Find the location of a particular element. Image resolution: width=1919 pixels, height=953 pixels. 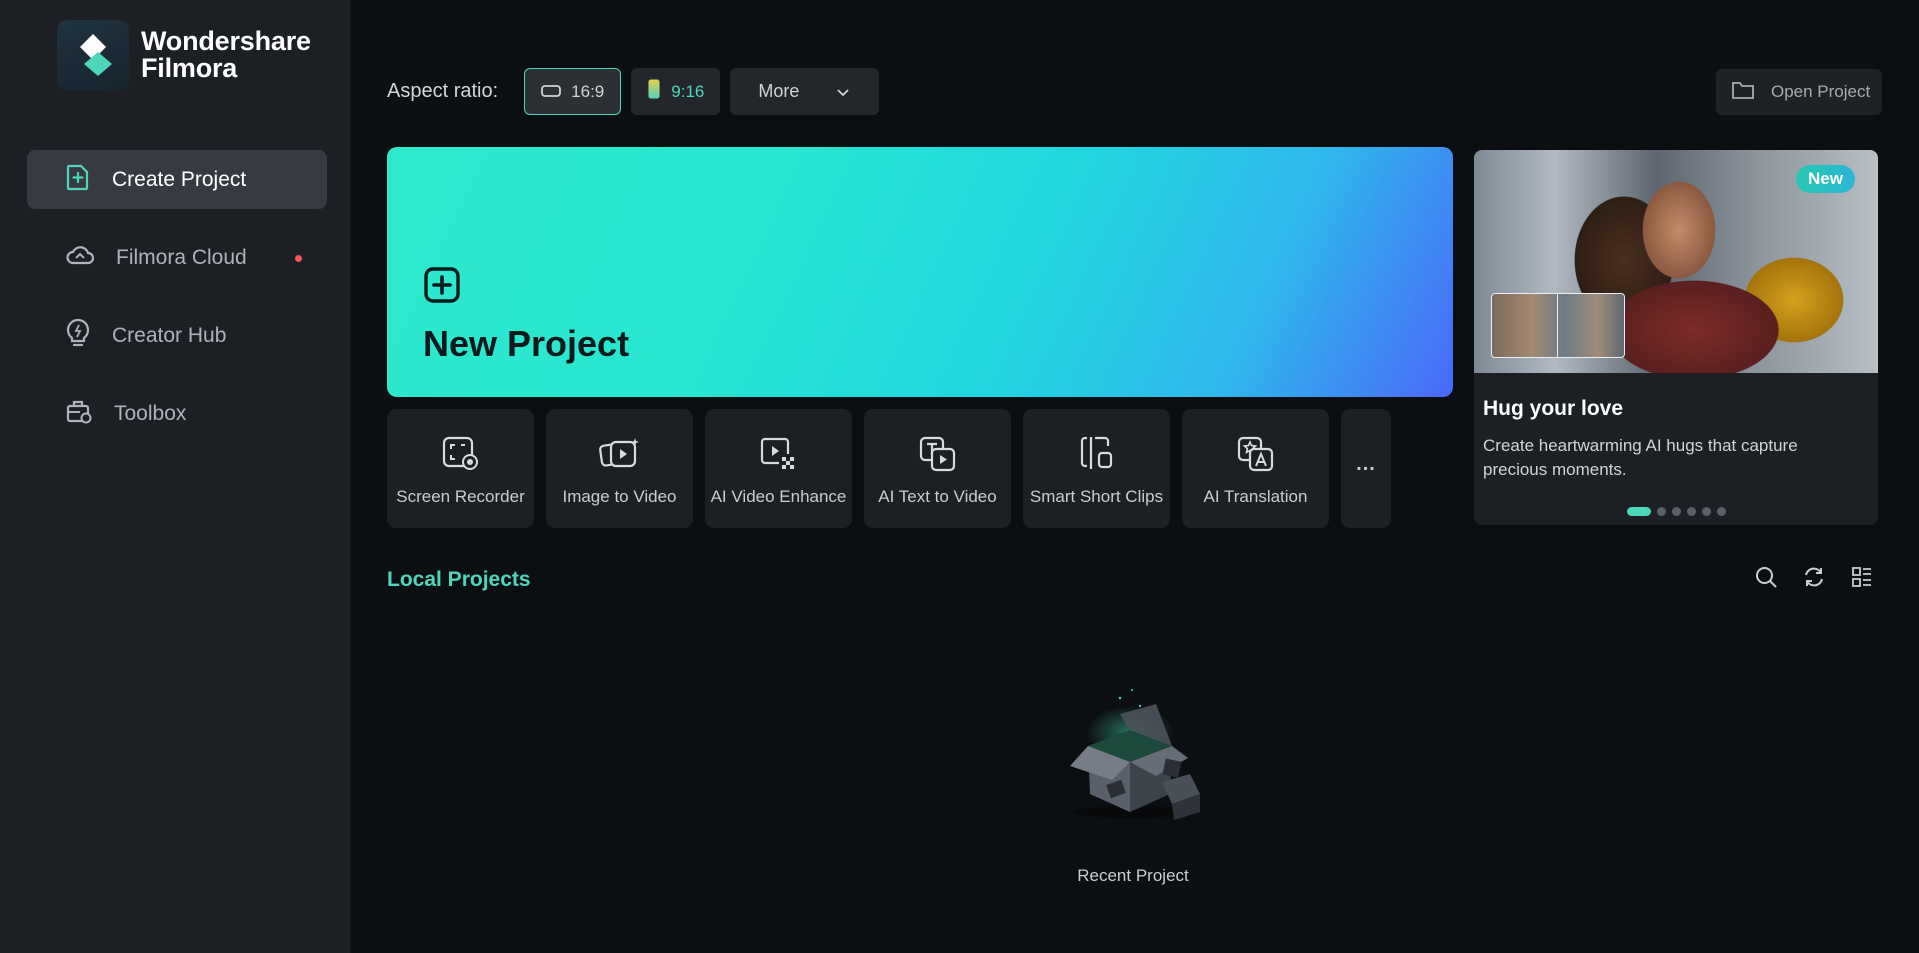

search-icon is located at coordinates (1766, 579).